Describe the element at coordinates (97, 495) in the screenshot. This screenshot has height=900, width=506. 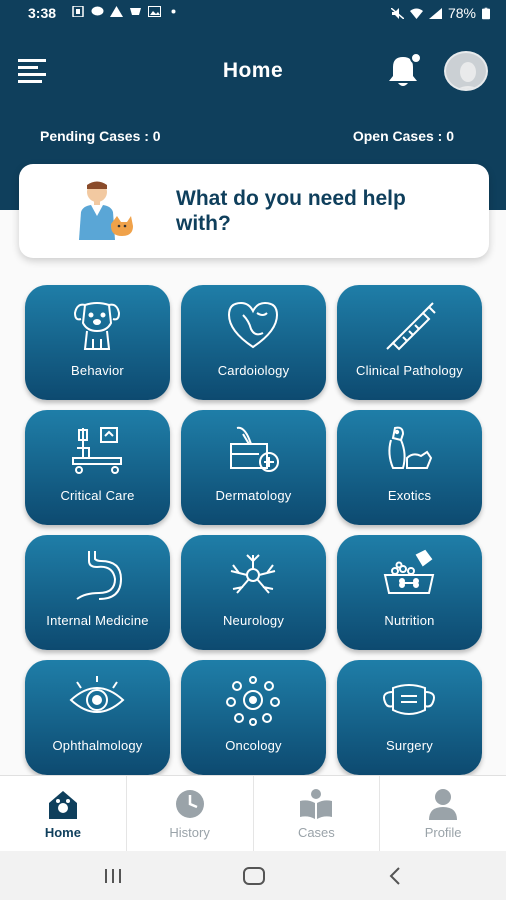
I see `category-label: Critical Care` at that location.